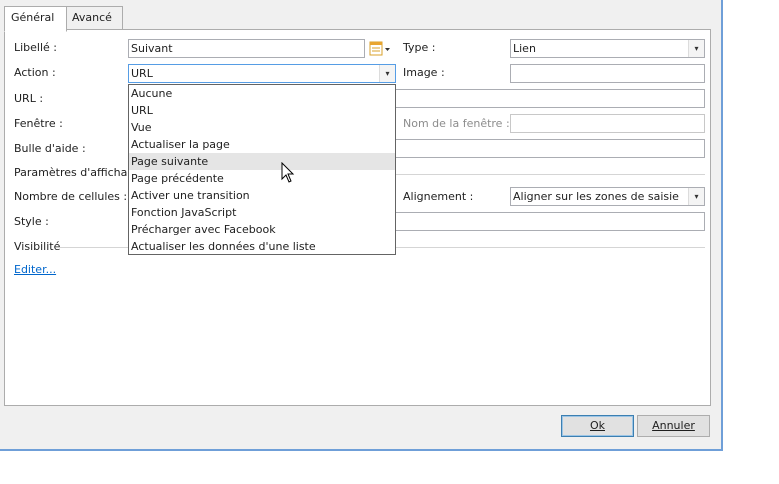 This screenshot has width=779, height=484. Describe the element at coordinates (262, 212) in the screenshot. I see `action-option: Fonction JavaScript` at that location.